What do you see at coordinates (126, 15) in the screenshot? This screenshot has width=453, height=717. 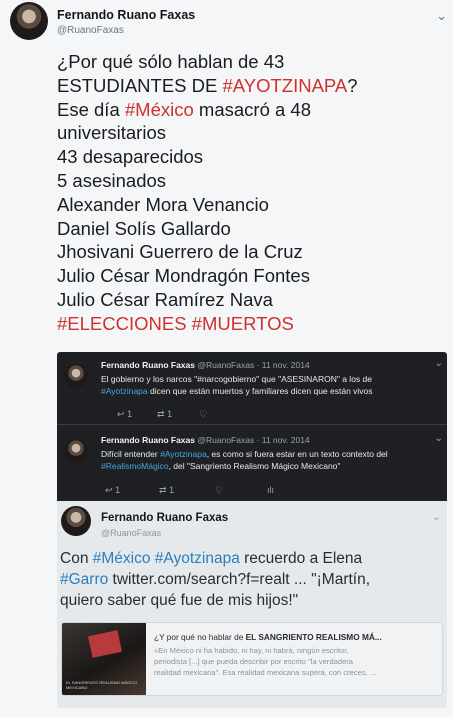 I see `author-name: Fernando Ruano Faxas` at bounding box center [126, 15].